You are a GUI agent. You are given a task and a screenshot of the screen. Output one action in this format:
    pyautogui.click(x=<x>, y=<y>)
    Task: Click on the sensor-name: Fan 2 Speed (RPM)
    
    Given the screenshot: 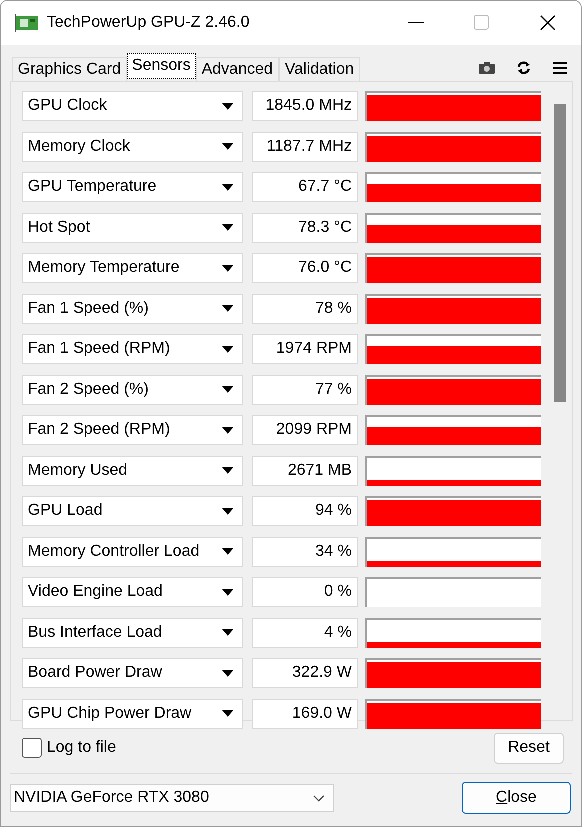 What is the action you would take?
    pyautogui.click(x=99, y=430)
    